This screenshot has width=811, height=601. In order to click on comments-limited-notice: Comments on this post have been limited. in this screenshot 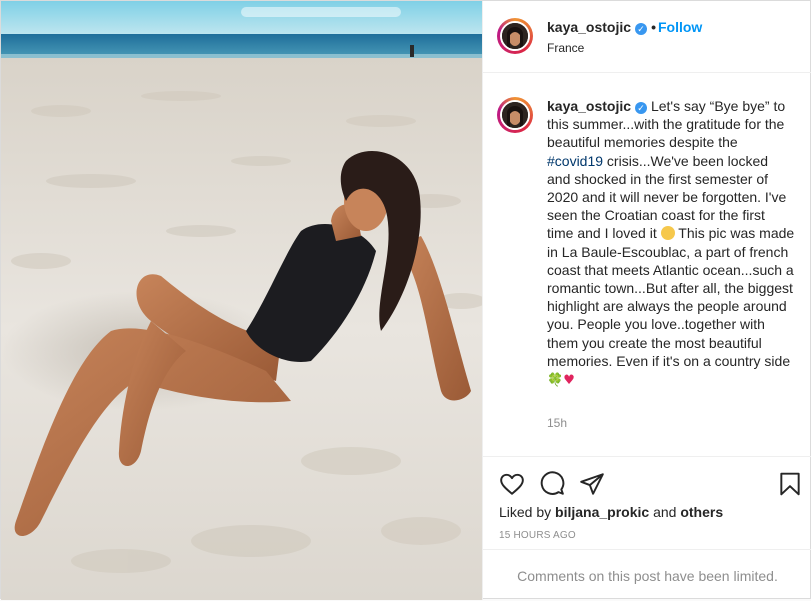, I will do `click(647, 575)`.